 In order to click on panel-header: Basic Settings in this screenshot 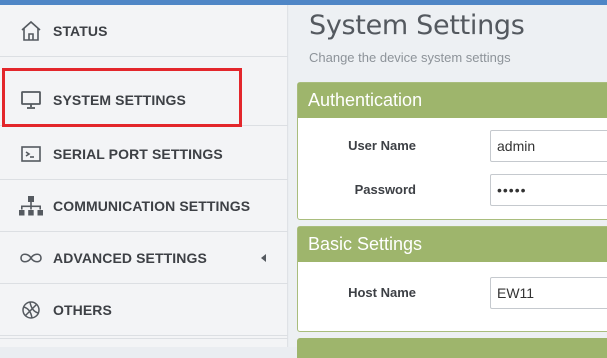, I will do `click(452, 244)`.